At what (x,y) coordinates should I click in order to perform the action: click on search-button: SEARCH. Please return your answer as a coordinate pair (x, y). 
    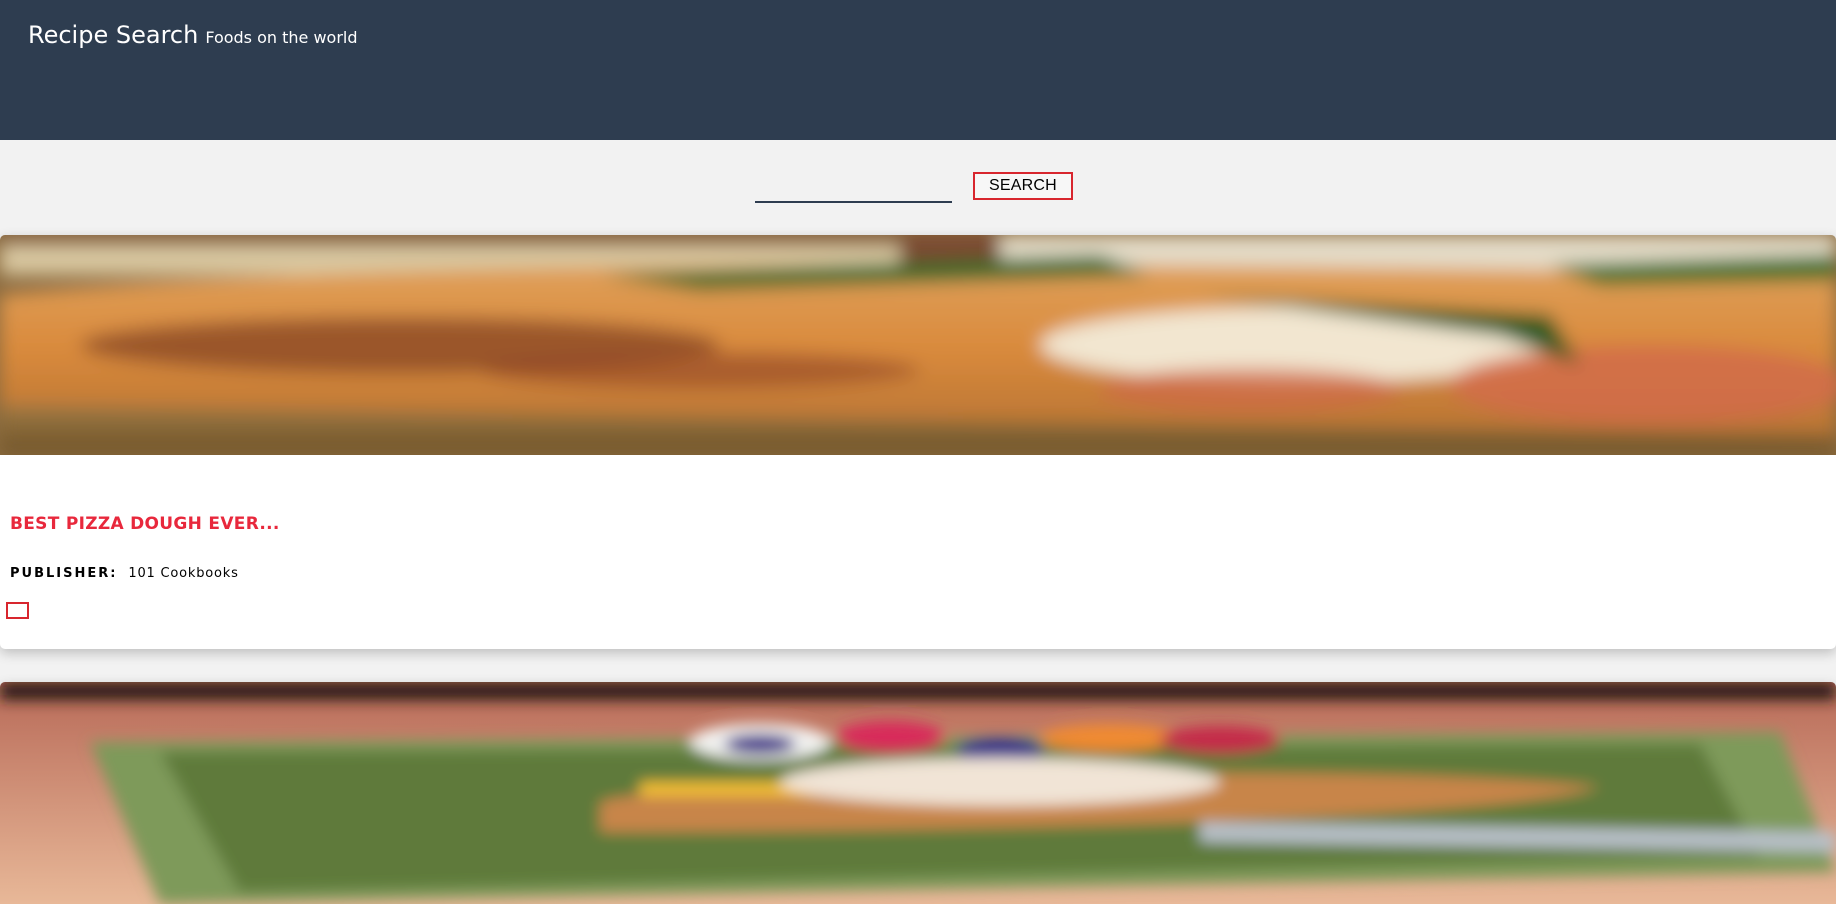
    Looking at the image, I should click on (1023, 186).